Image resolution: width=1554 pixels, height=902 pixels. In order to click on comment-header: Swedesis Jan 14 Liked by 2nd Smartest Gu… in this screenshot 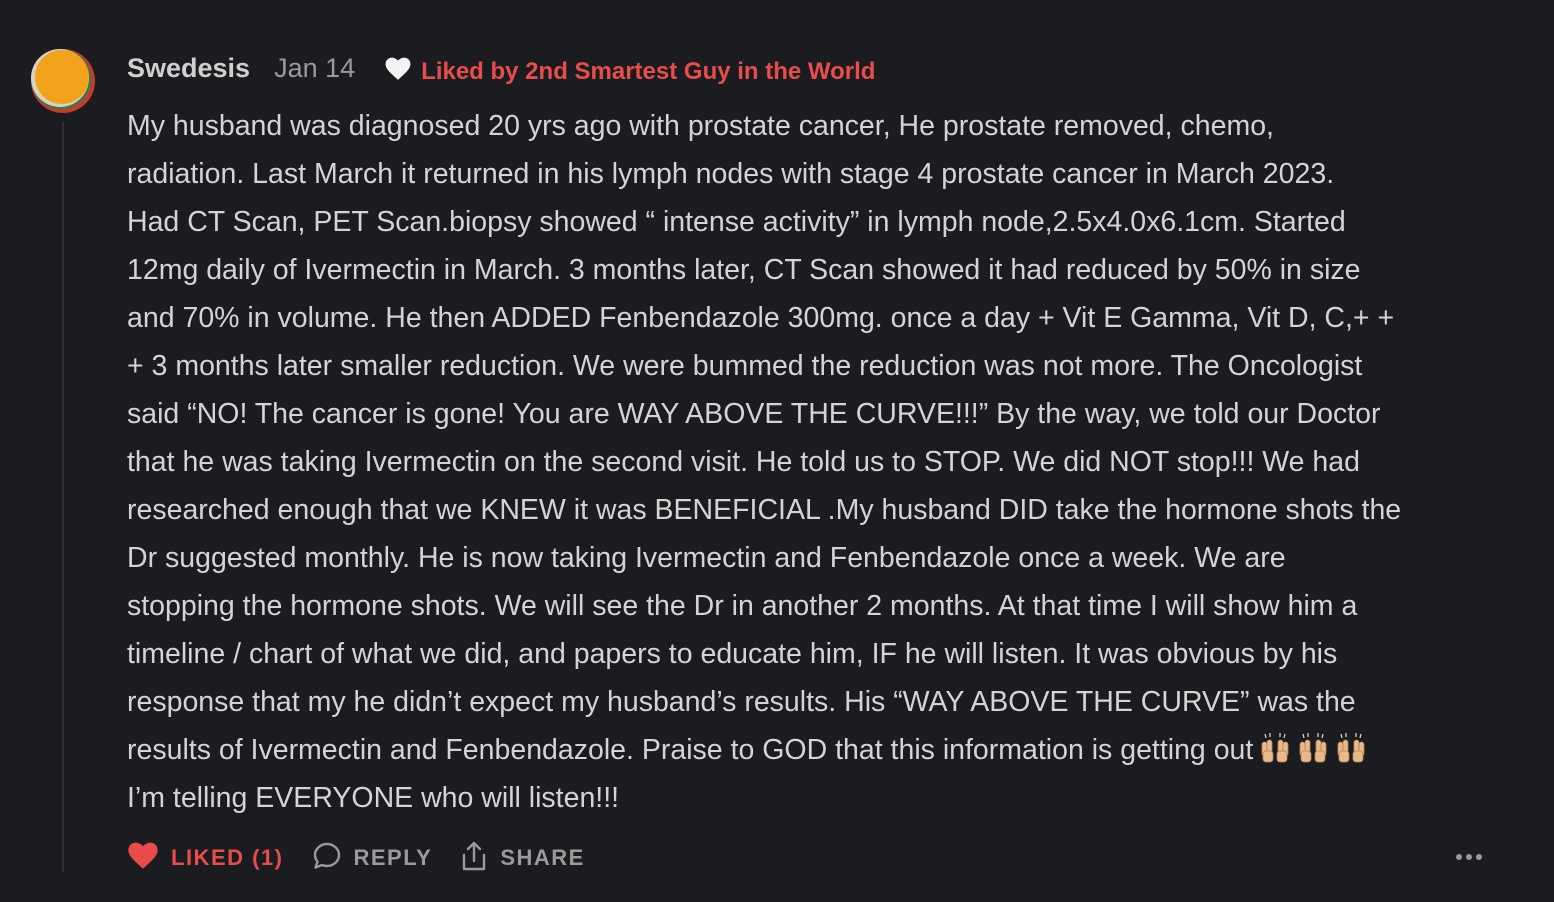, I will do `click(501, 68)`.